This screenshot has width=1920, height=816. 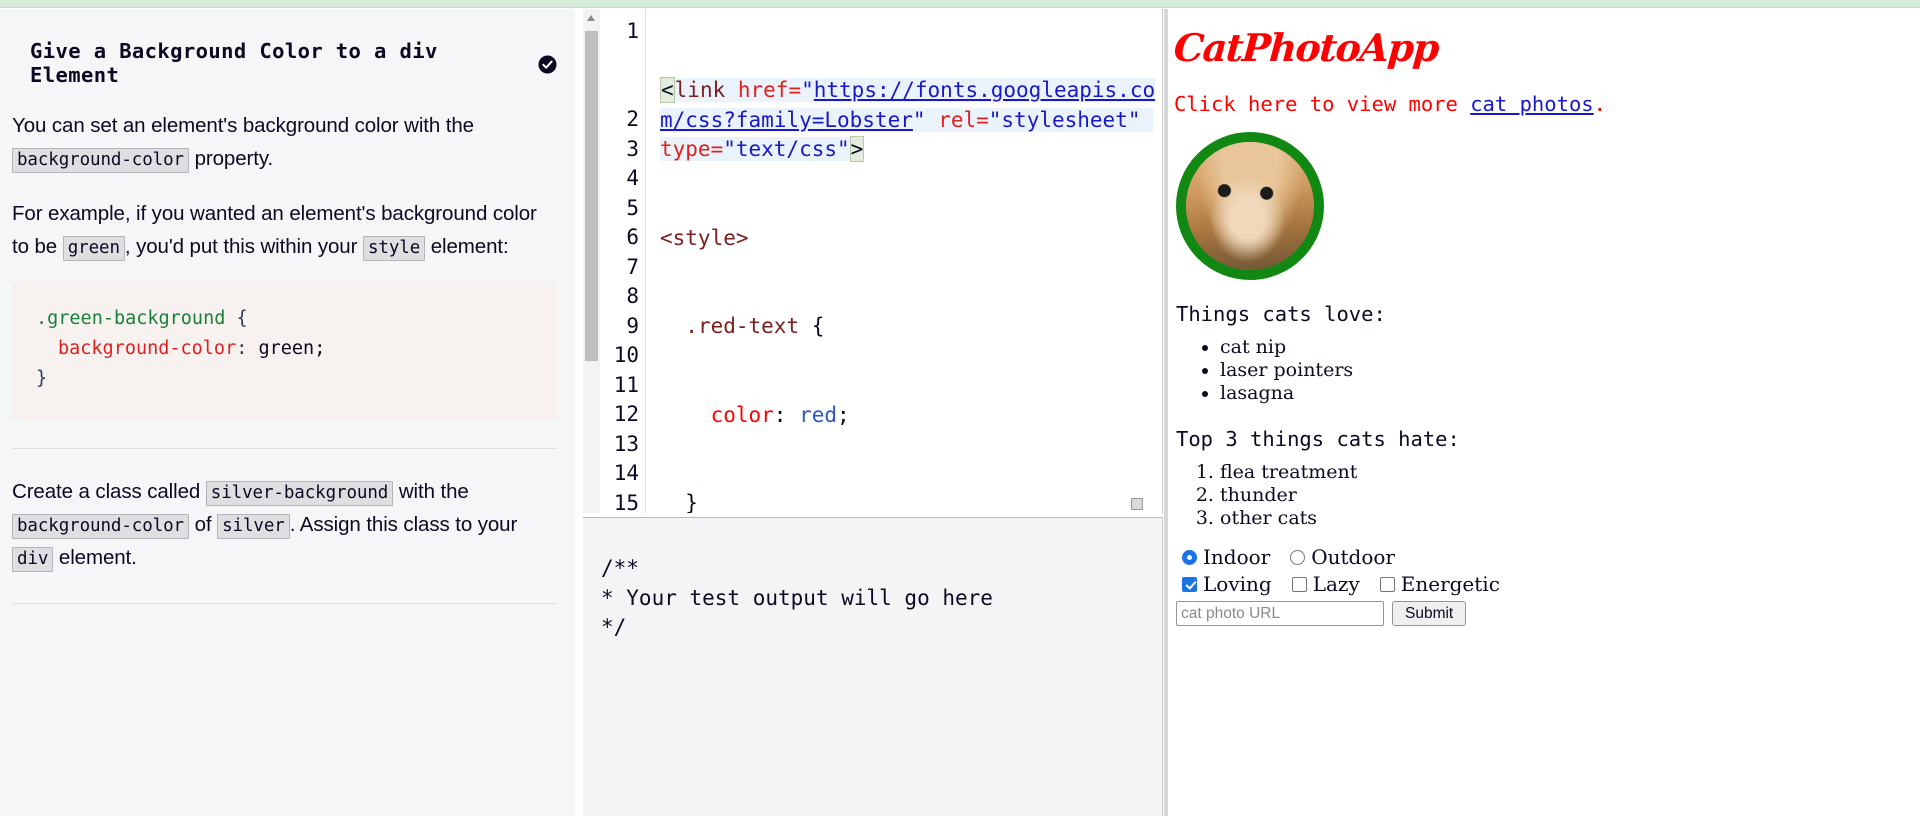 I want to click on check-circle-icon, so click(x=547, y=64).